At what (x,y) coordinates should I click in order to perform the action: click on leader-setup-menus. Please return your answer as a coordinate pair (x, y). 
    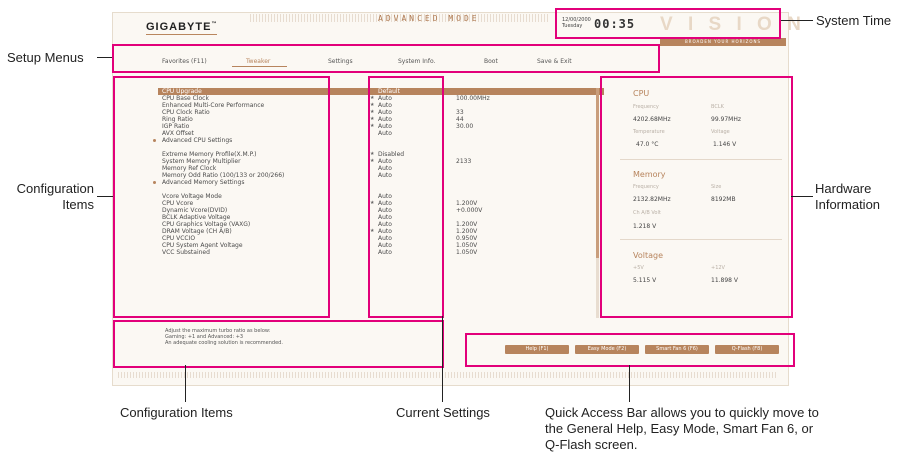
    Looking at the image, I should click on (104, 57).